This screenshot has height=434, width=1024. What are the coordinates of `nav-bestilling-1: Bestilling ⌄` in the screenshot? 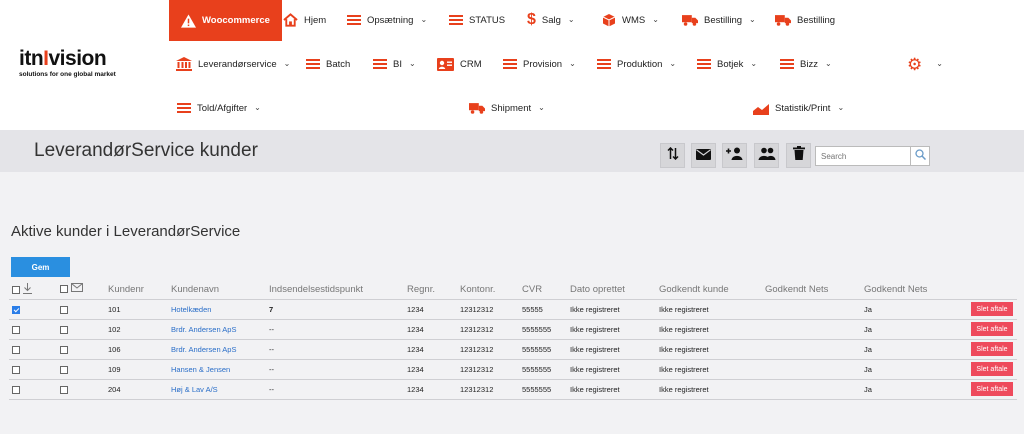 It's located at (719, 20).